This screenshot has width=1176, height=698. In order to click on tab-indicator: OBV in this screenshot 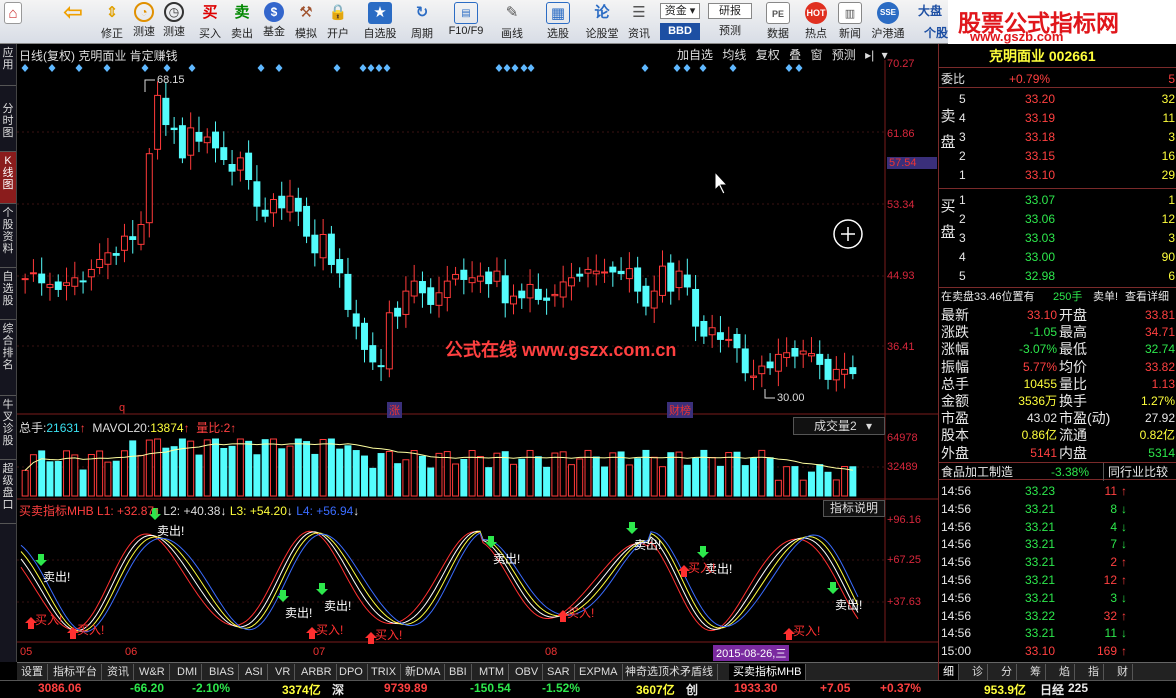, I will do `click(527, 672)`.